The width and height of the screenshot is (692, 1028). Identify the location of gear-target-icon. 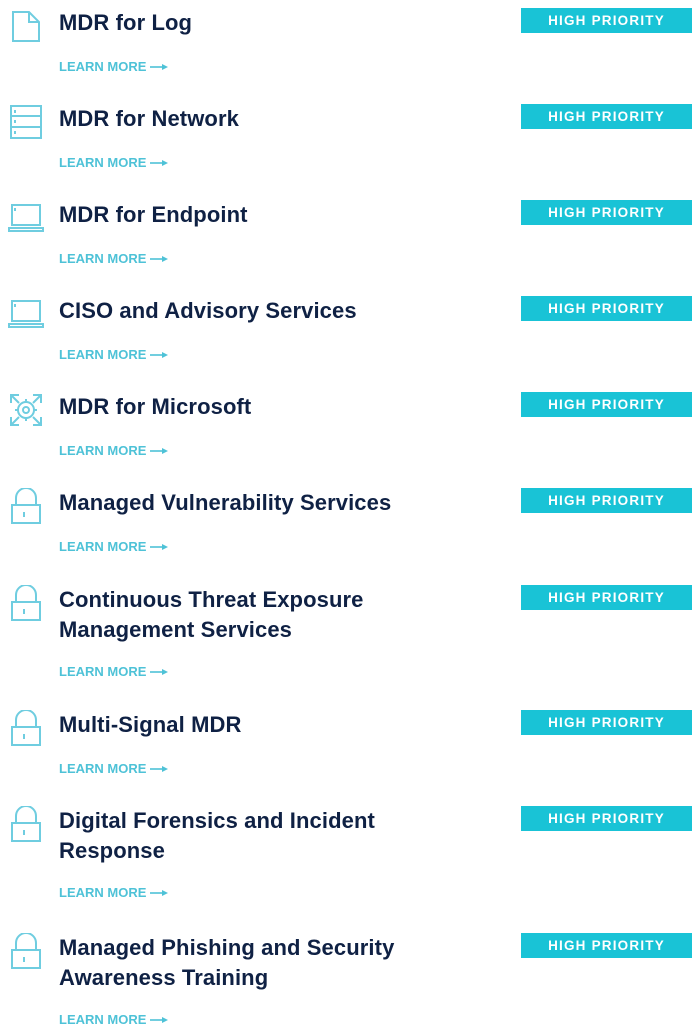
(26, 410).